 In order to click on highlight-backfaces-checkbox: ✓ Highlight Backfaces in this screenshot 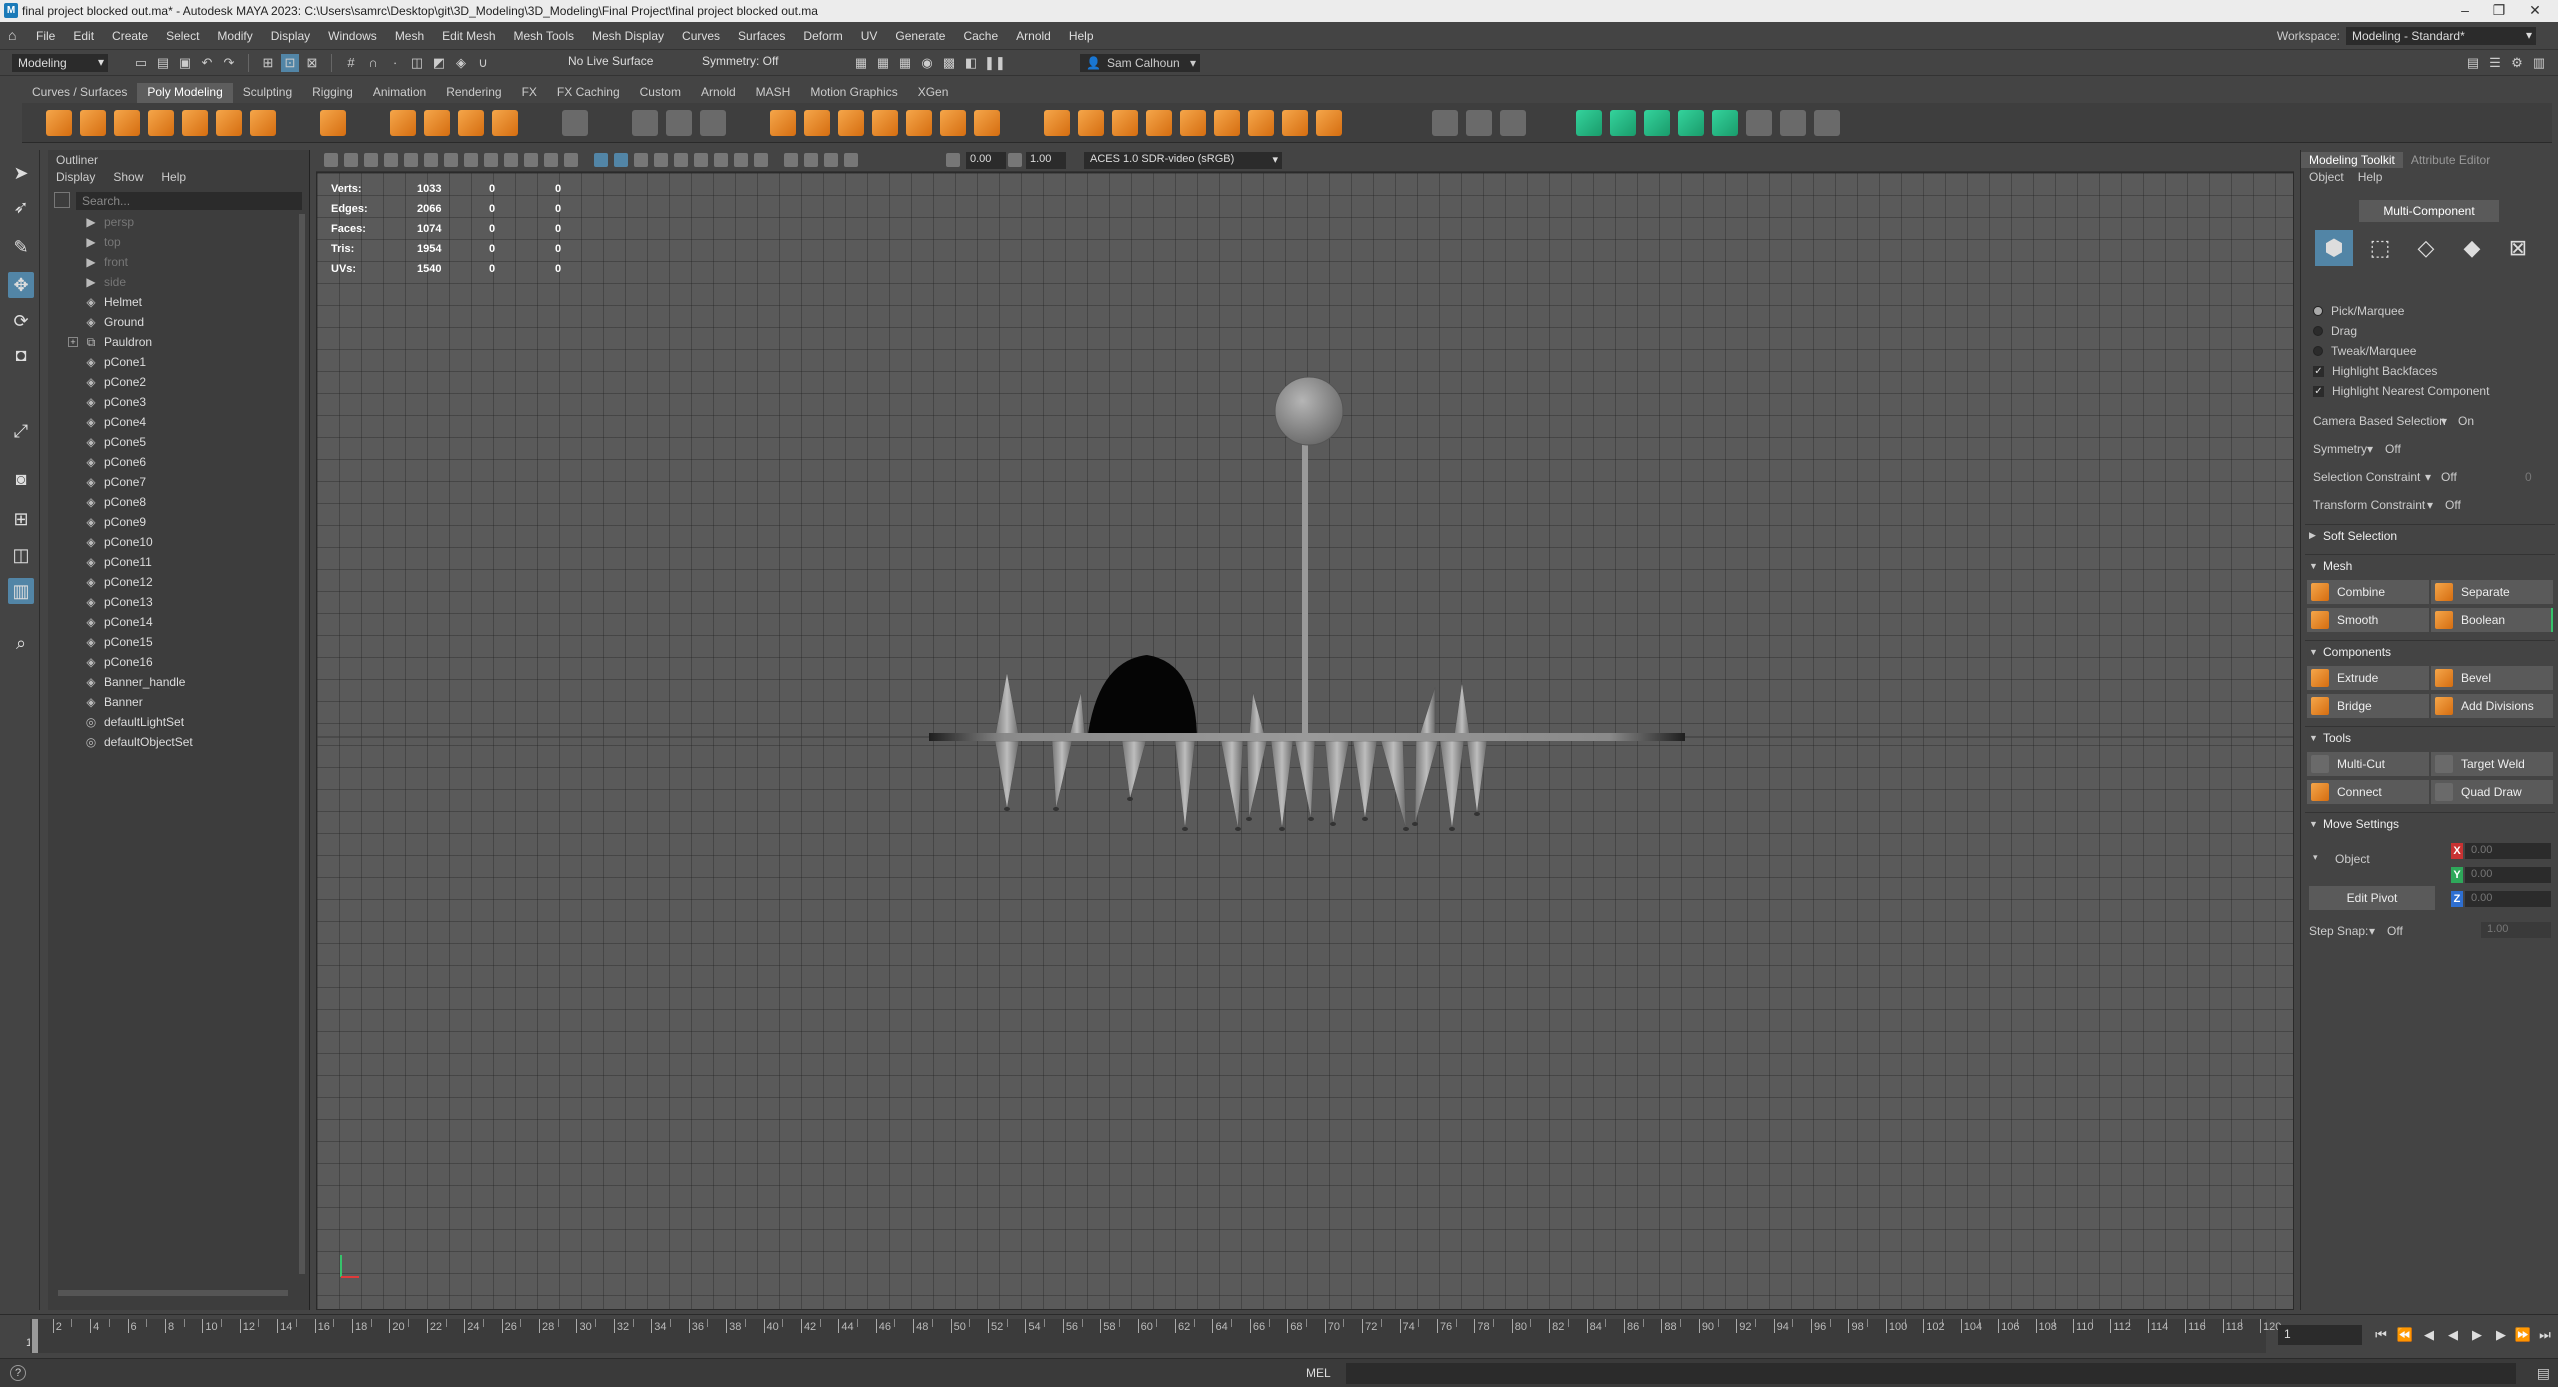, I will do `click(2375, 371)`.